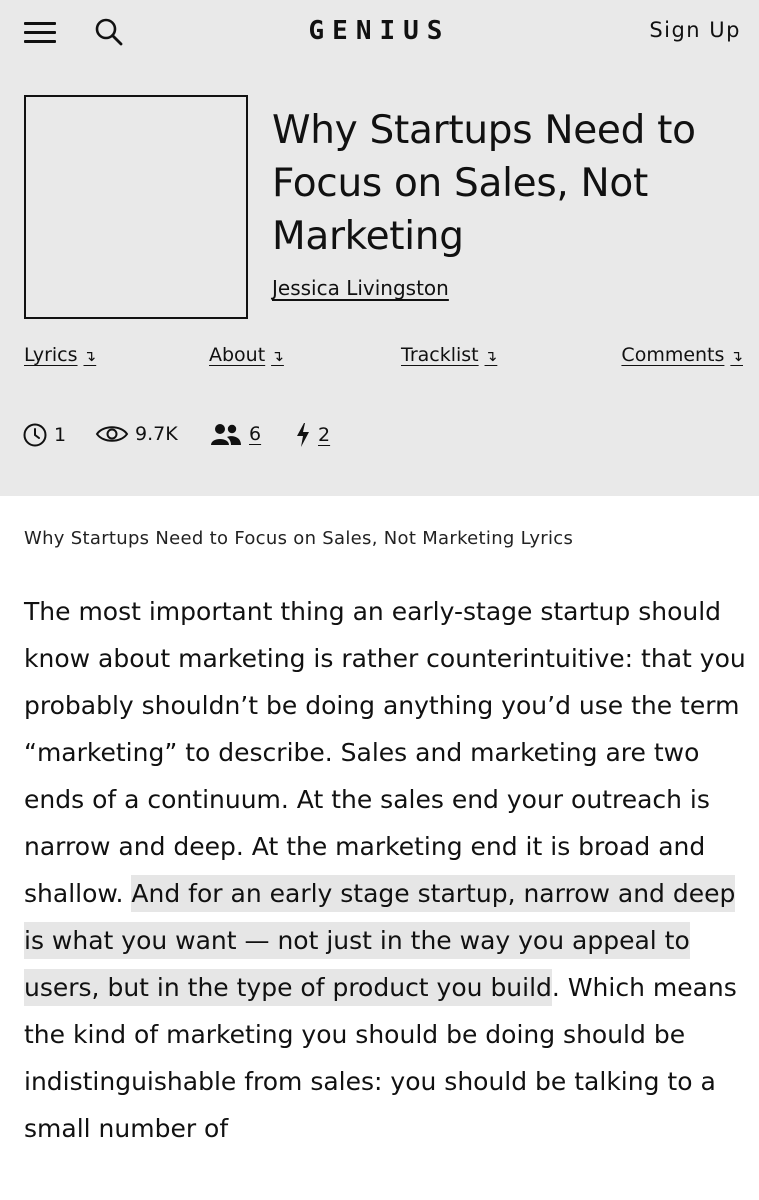 This screenshot has height=1200, width=759. I want to click on clock-icon, so click(35, 435).